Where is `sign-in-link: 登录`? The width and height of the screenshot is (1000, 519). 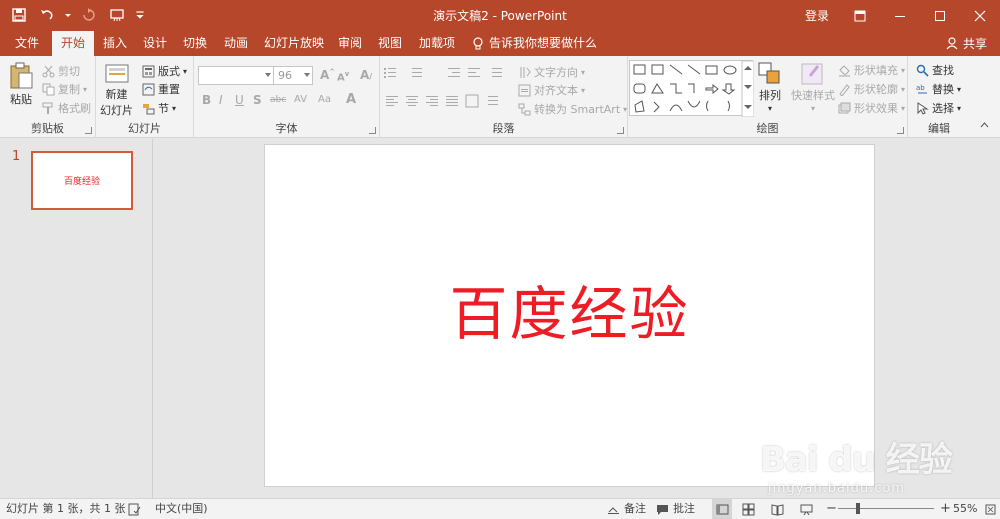 sign-in-link: 登录 is located at coordinates (817, 15).